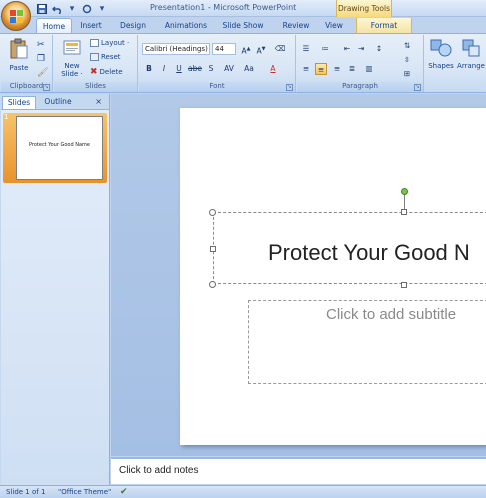 The width and height of the screenshot is (486, 498). I want to click on layout-button: Layout ·, so click(109, 43).